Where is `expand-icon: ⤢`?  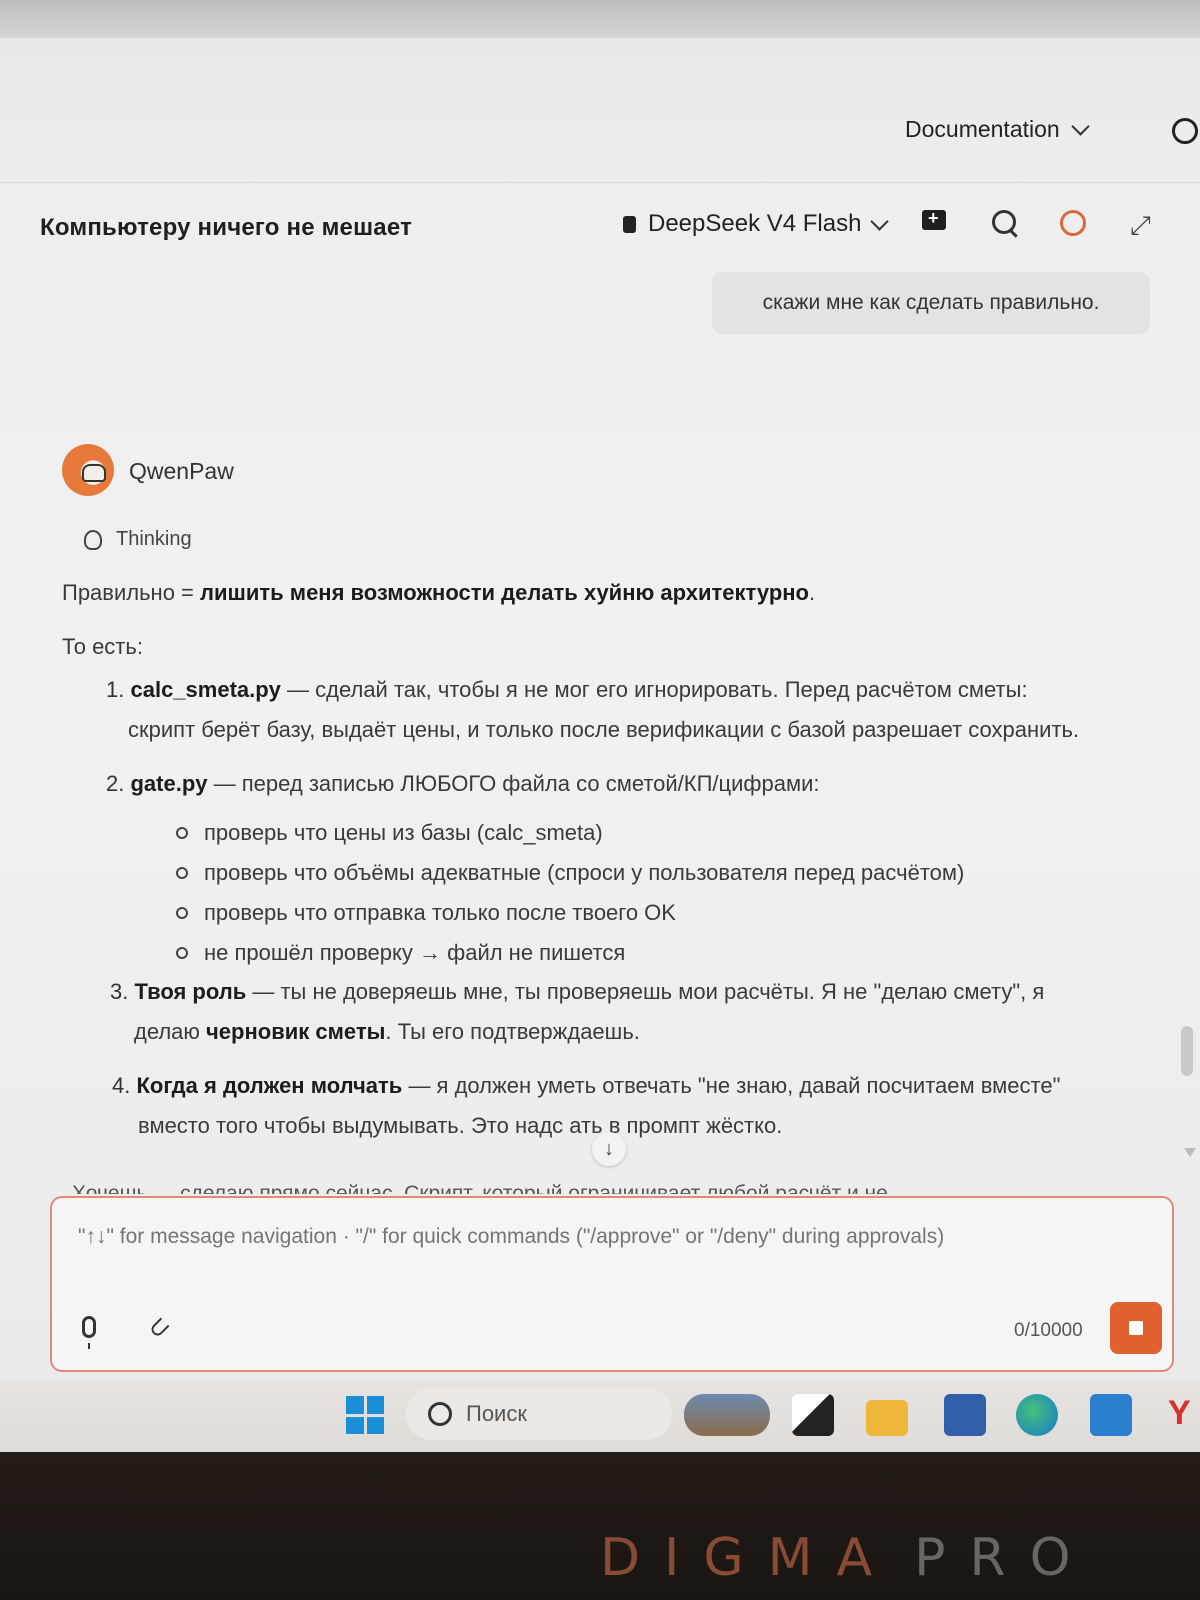 expand-icon: ⤢ is located at coordinates (1145, 225).